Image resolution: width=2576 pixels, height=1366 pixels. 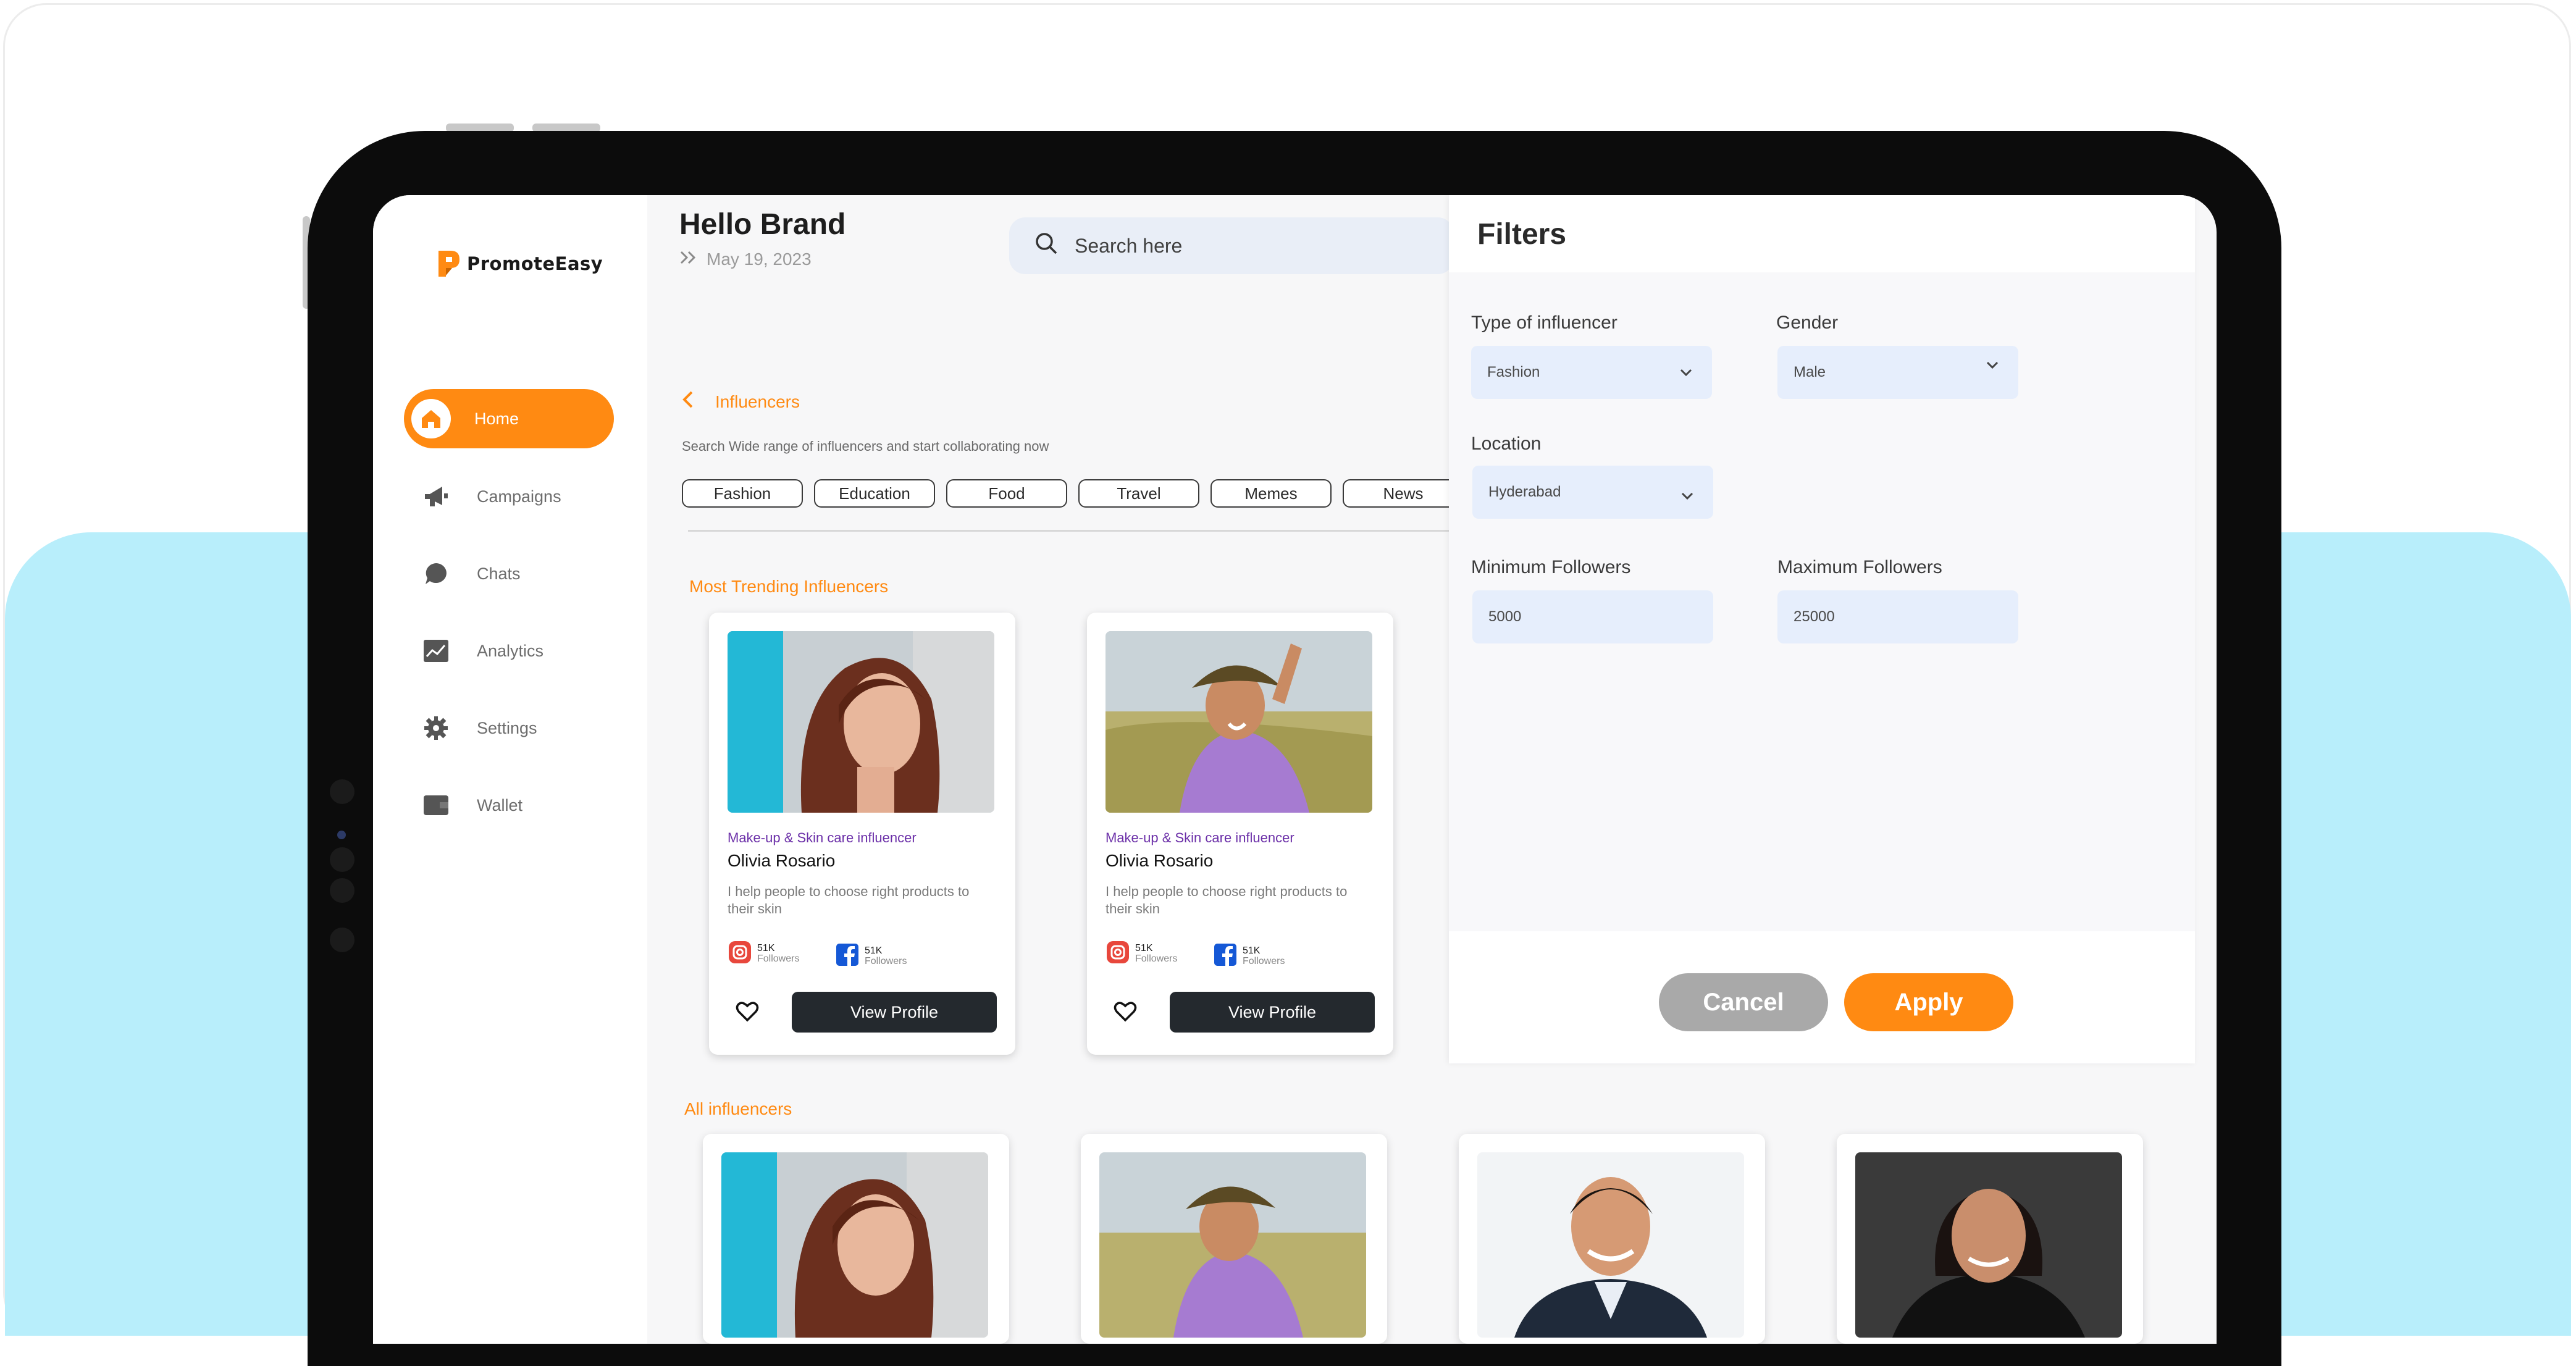 What do you see at coordinates (1808, 323) in the screenshot?
I see `gender-label: Gender` at bounding box center [1808, 323].